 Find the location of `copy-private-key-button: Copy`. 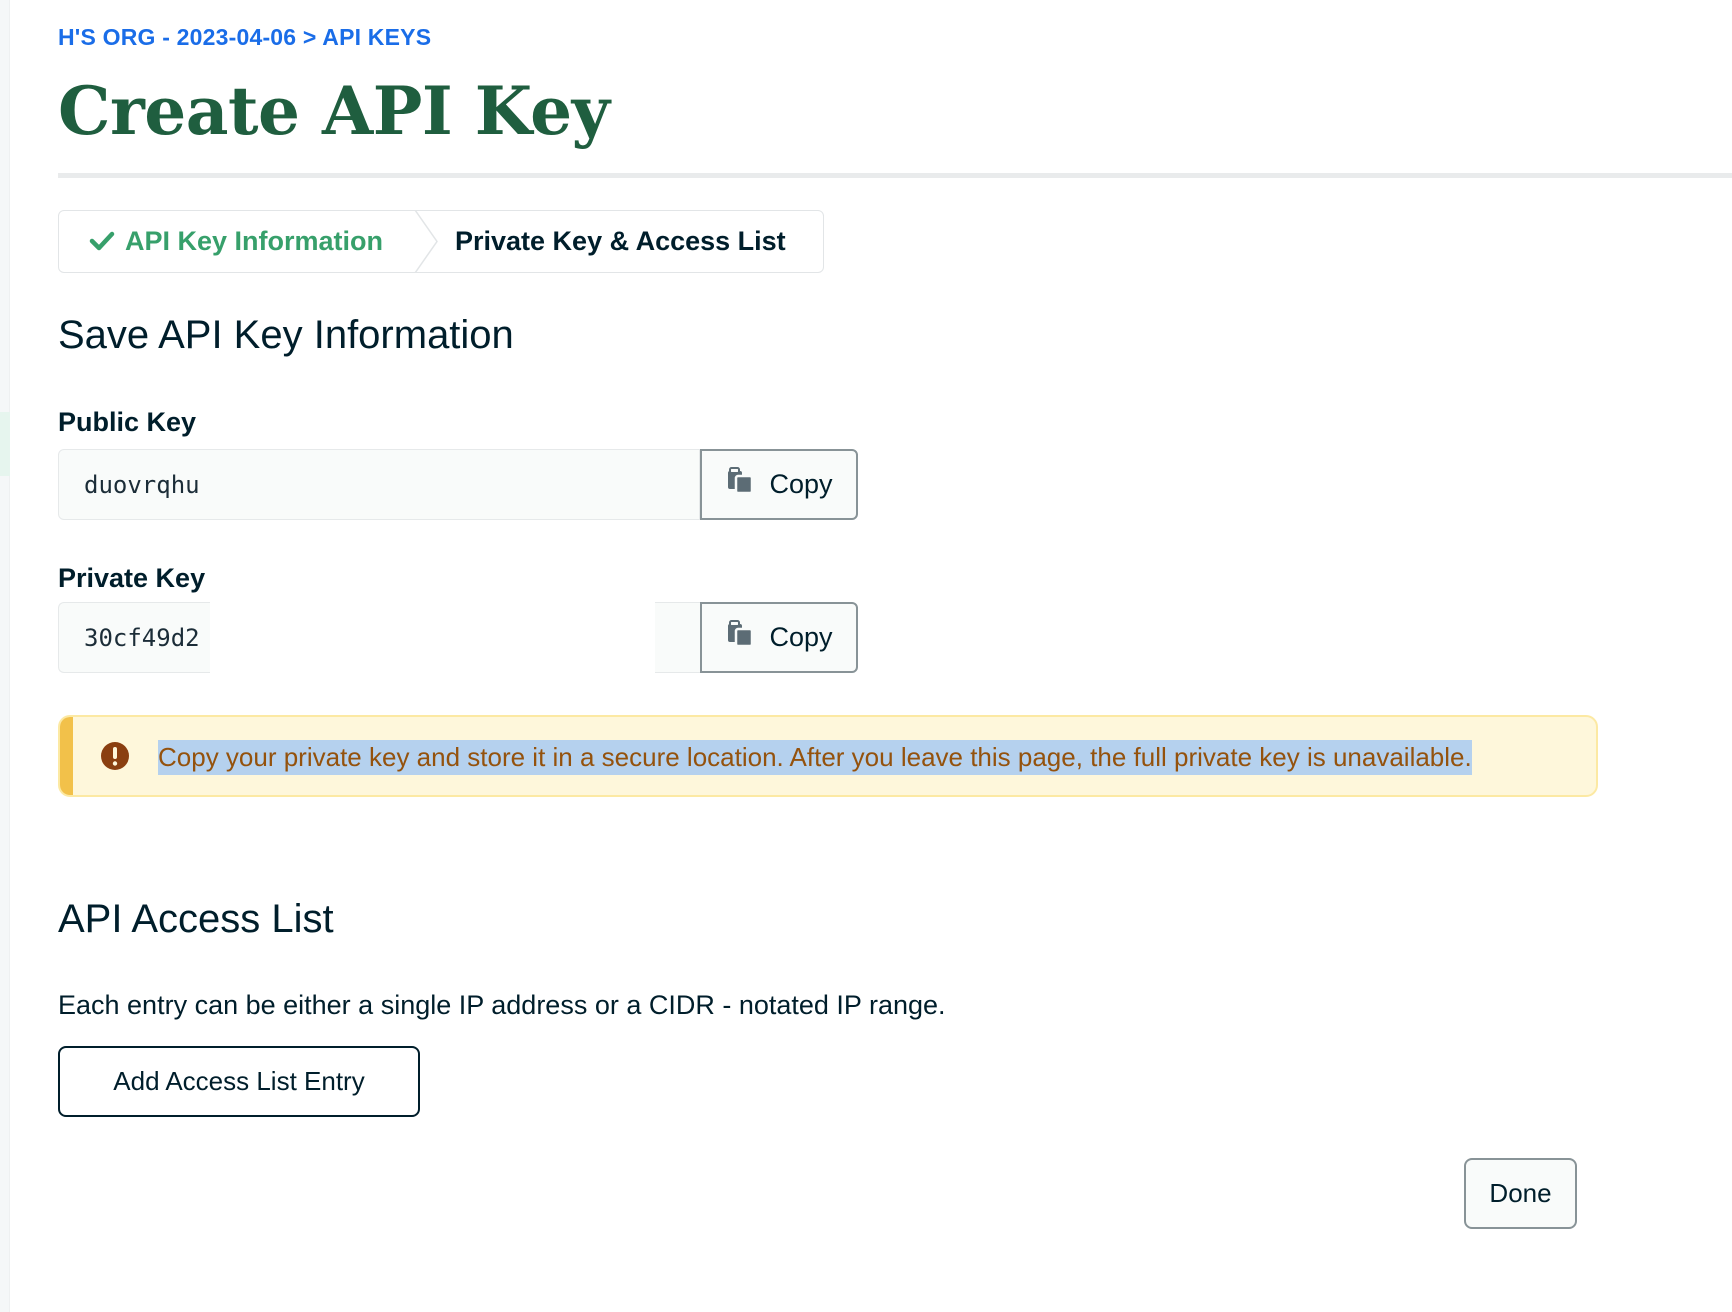

copy-private-key-button: Copy is located at coordinates (779, 637).